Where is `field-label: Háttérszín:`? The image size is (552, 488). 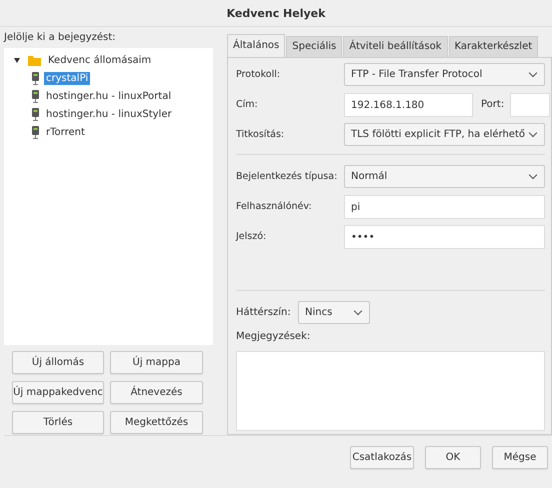
field-label: Háttérszín: is located at coordinates (264, 312).